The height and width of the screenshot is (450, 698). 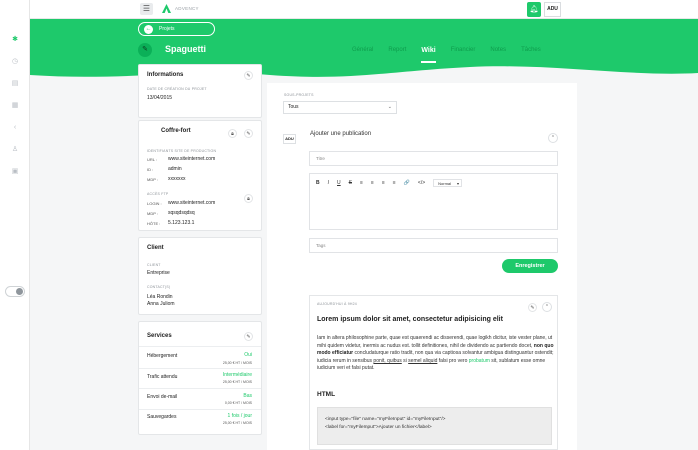 I want to click on back-to-projects-button: ← Projets, so click(x=176, y=29).